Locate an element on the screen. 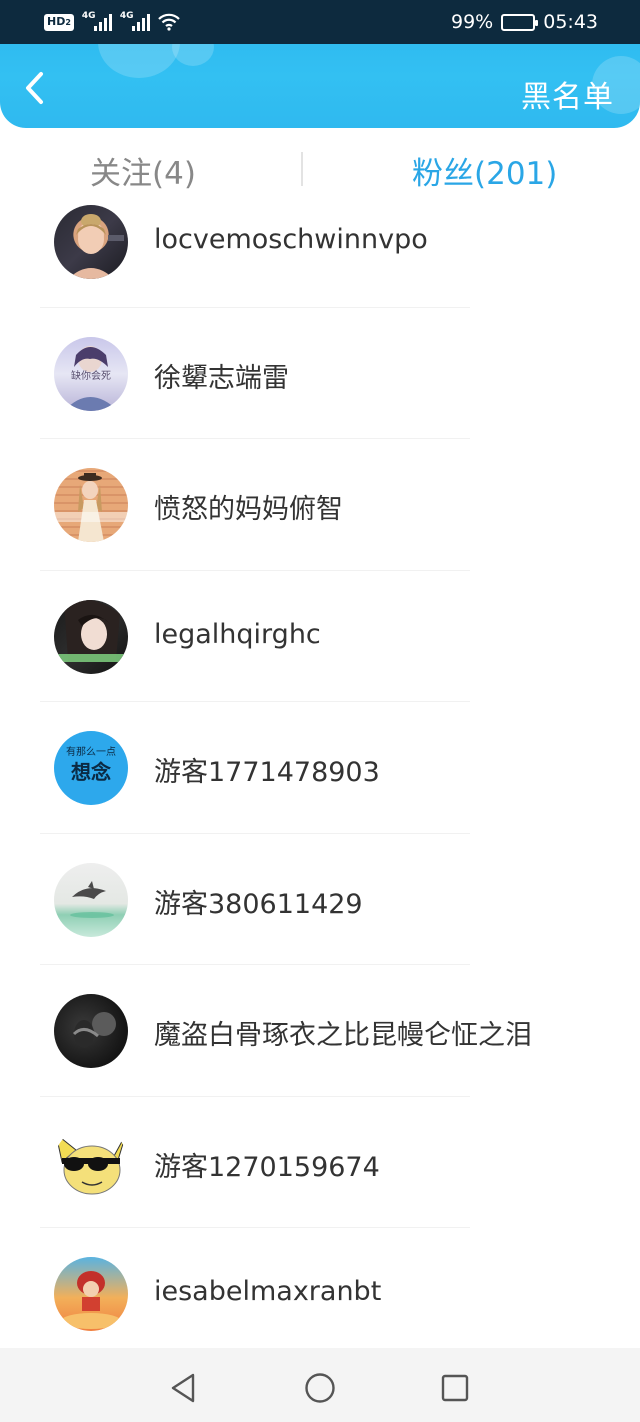  svg-text: 想念 is located at coordinates (91, 772).